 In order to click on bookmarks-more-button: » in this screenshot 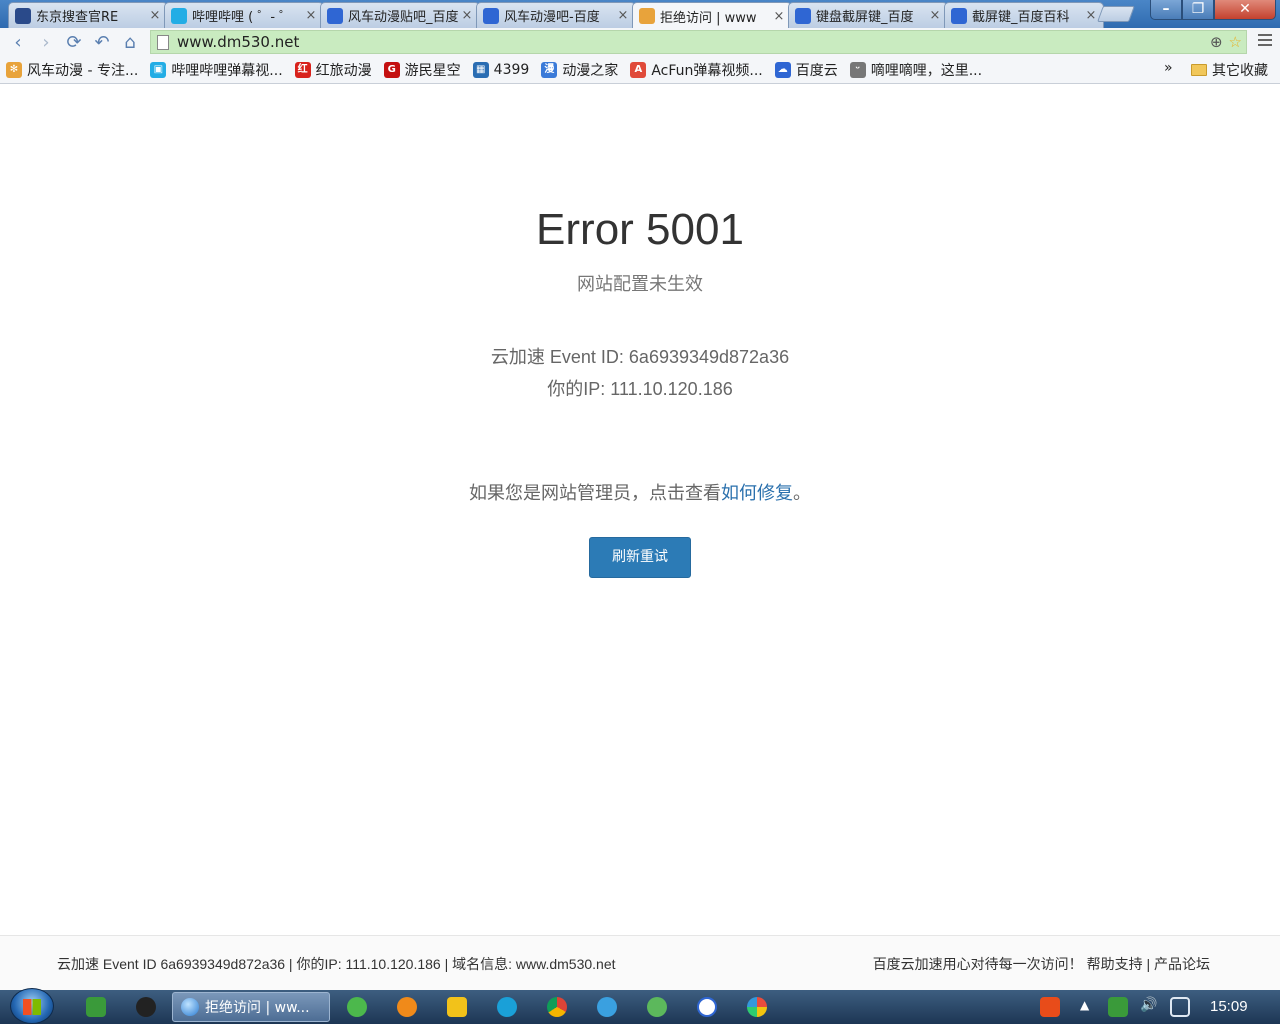, I will do `click(1168, 68)`.